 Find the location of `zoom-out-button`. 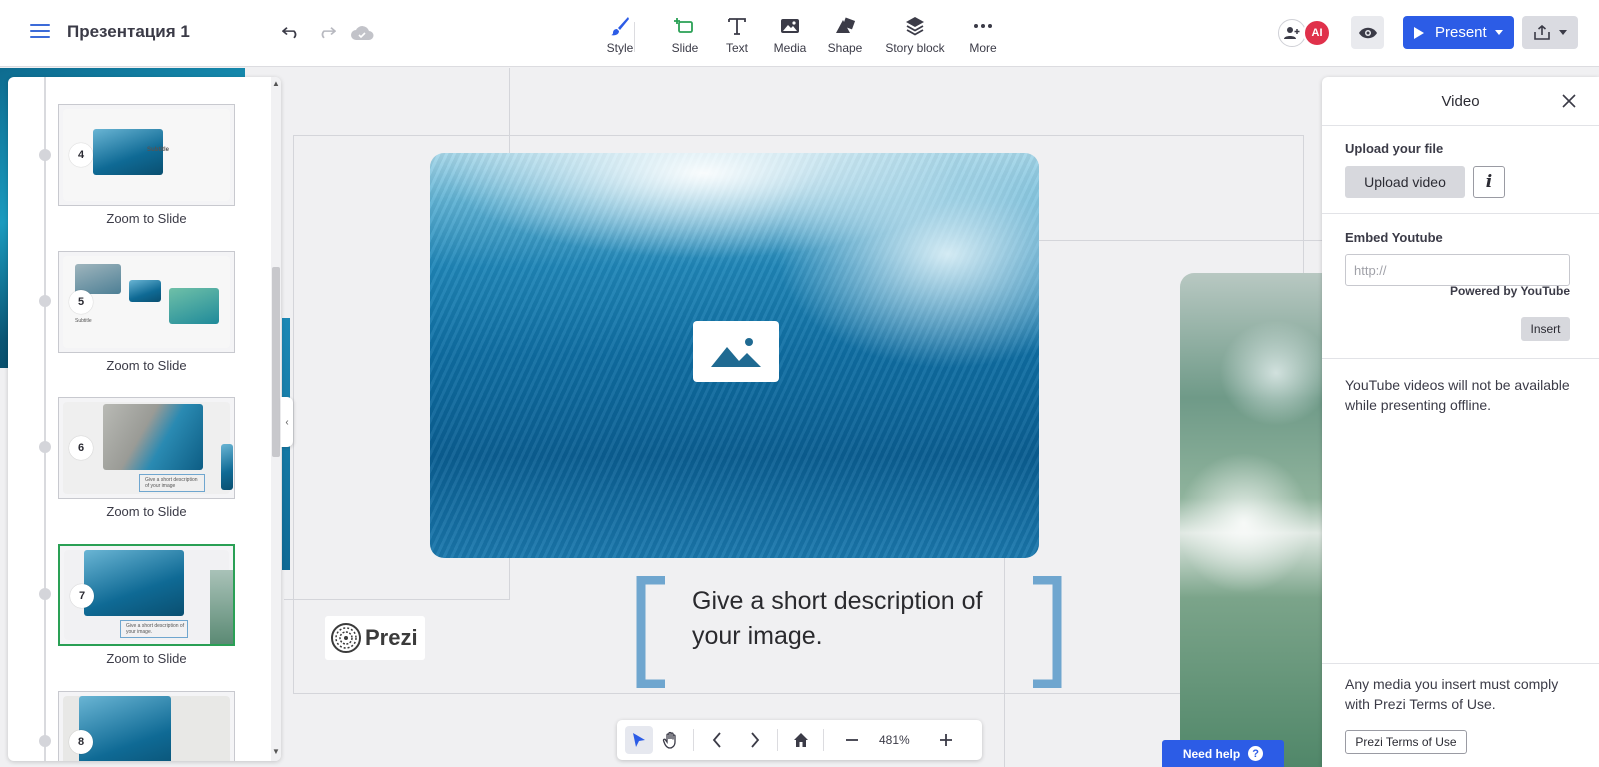

zoom-out-button is located at coordinates (852, 740).